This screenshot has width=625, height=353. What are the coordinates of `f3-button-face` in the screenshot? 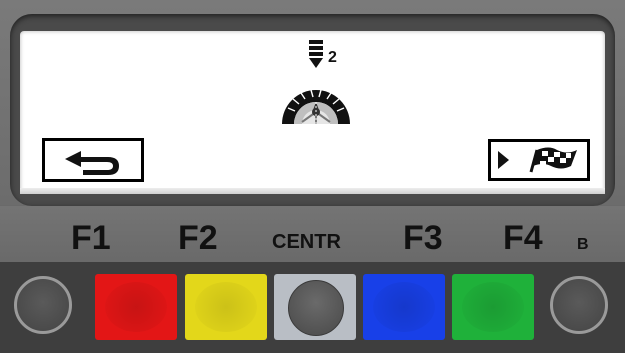 It's located at (404, 307).